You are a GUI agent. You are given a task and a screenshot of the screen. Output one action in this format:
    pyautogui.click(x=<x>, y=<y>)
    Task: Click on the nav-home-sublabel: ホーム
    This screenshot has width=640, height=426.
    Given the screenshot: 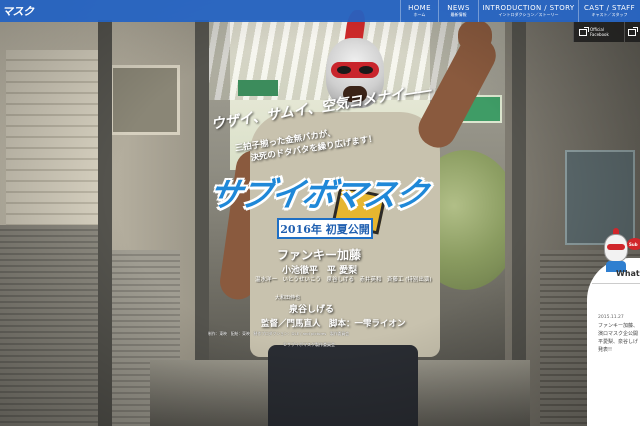 What is the action you would take?
    pyautogui.click(x=419, y=14)
    